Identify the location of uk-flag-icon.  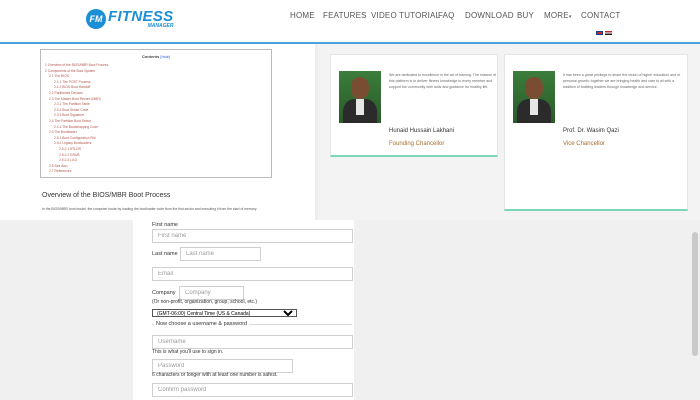
(599, 33).